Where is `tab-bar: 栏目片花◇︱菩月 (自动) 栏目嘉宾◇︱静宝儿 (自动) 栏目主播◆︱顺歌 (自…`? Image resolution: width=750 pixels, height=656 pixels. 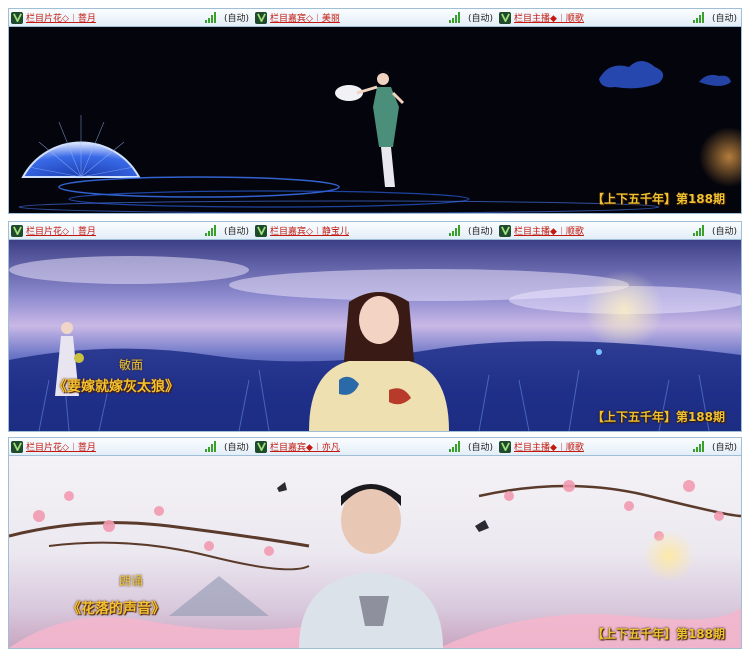
tab-bar: 栏目片花◇︱菩月 (自动) 栏目嘉宾◇︱静宝儿 (自动) 栏目主播◆︱顺歌 (自… is located at coordinates (375, 231).